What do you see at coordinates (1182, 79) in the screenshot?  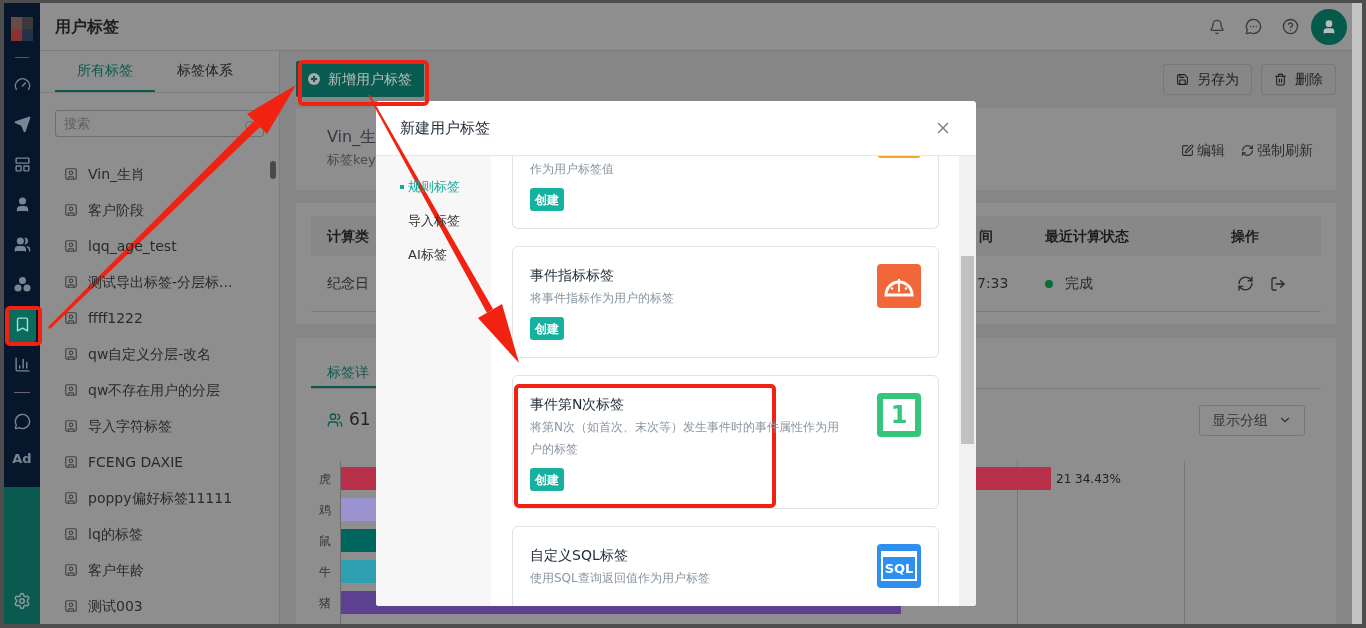 I see `save-icon` at bounding box center [1182, 79].